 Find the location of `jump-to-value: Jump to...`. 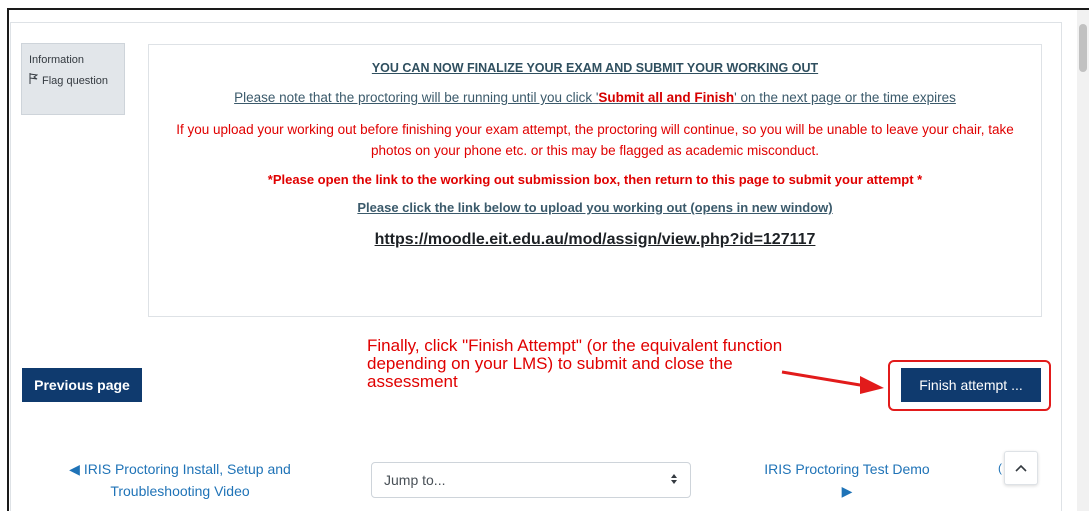

jump-to-value: Jump to... is located at coordinates (415, 480).